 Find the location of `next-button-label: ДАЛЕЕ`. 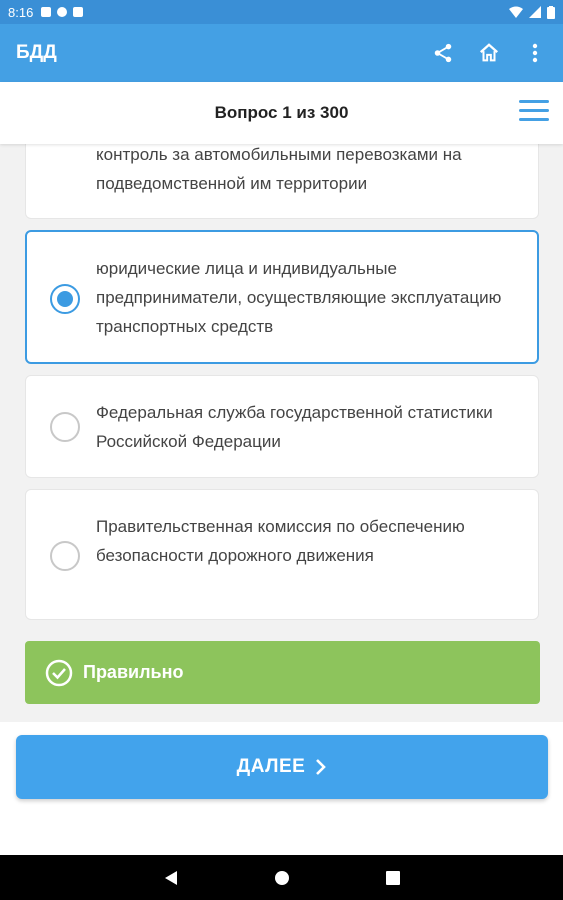

next-button-label: ДАЛЕЕ is located at coordinates (271, 766).